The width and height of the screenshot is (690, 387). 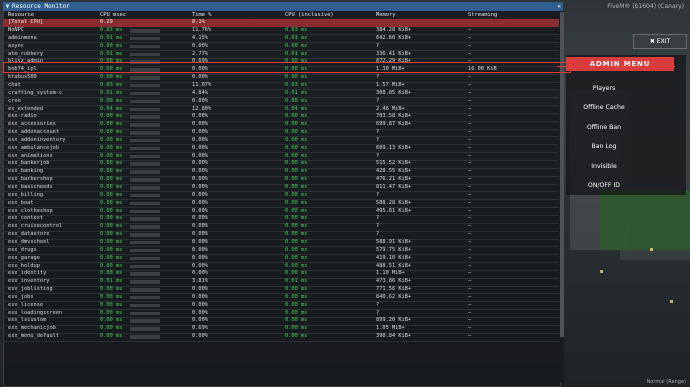 I want to click on table-row: esx_datastore 0.00 ms 0.00% 0.00 ms? —, so click(x=281, y=235).